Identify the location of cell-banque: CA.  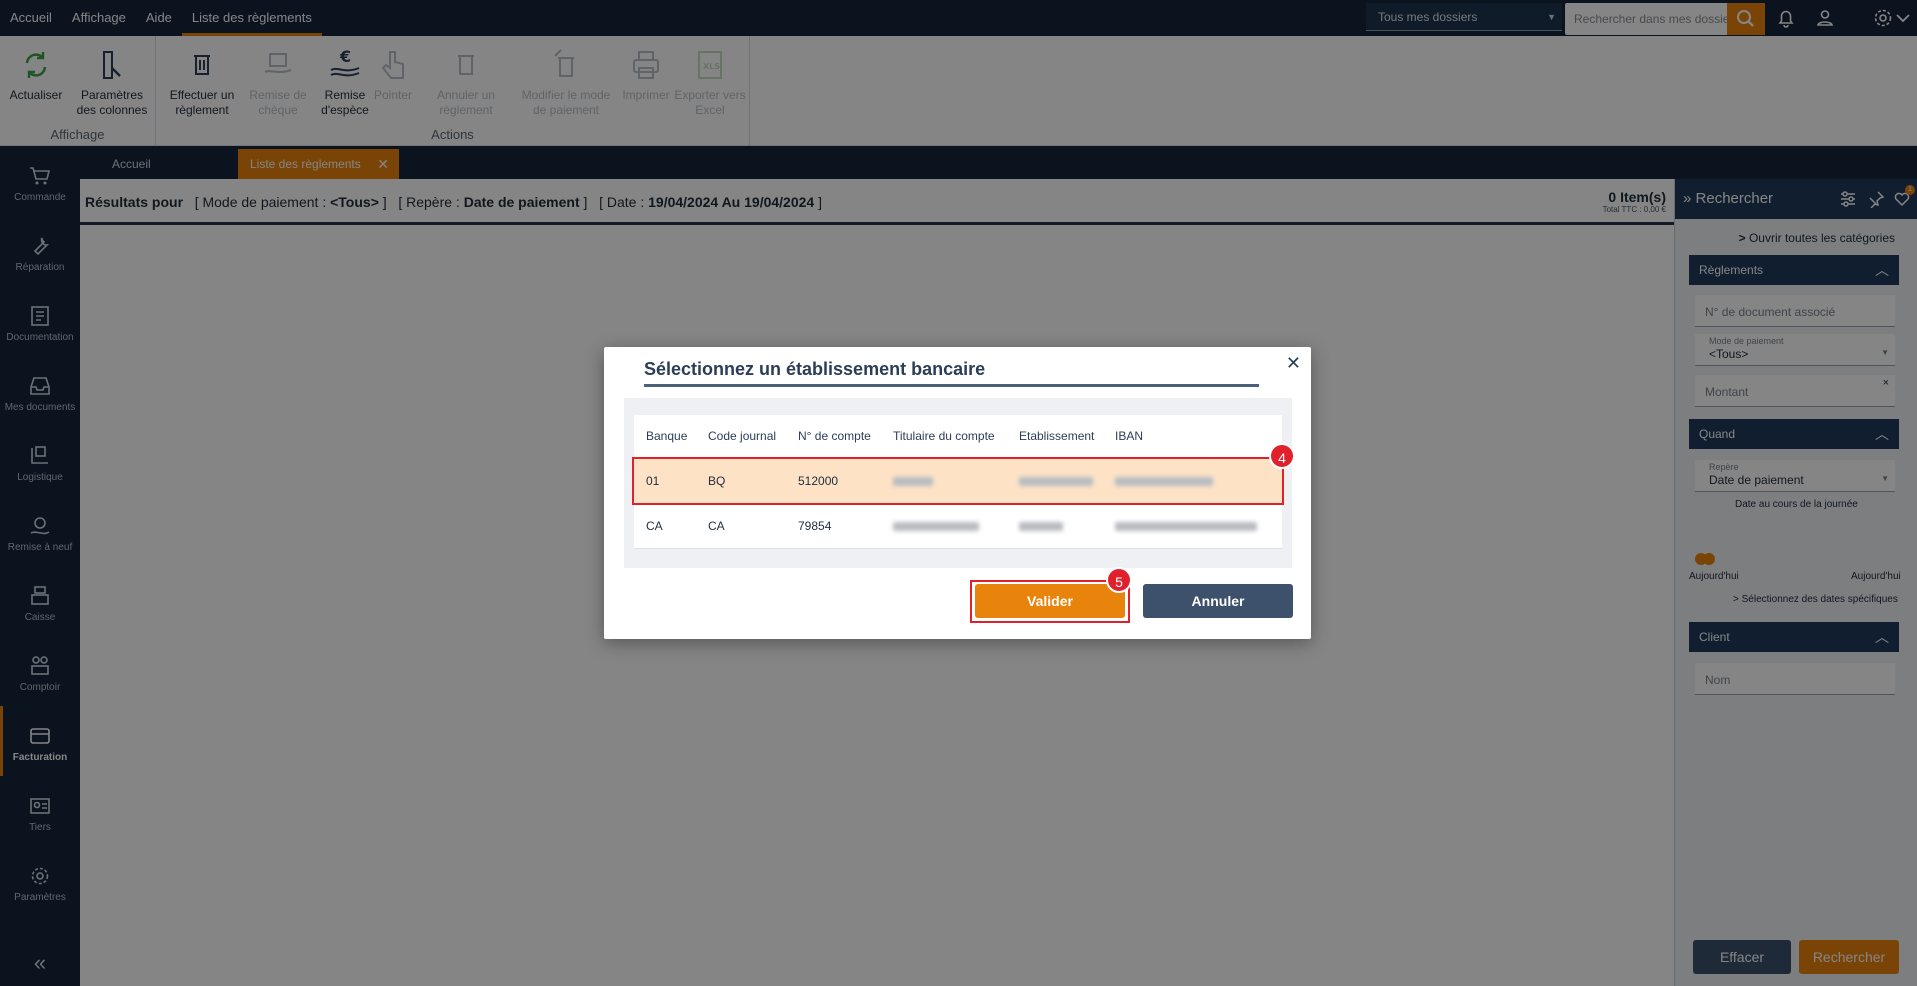
(665, 526).